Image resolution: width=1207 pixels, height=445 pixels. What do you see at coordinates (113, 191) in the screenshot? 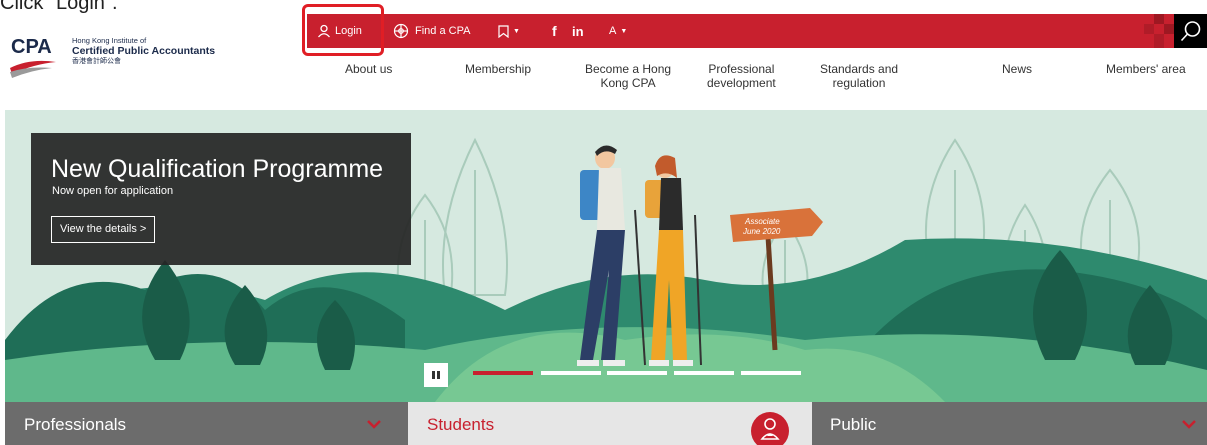
I see `promo-subtitle: Now open for application` at bounding box center [113, 191].